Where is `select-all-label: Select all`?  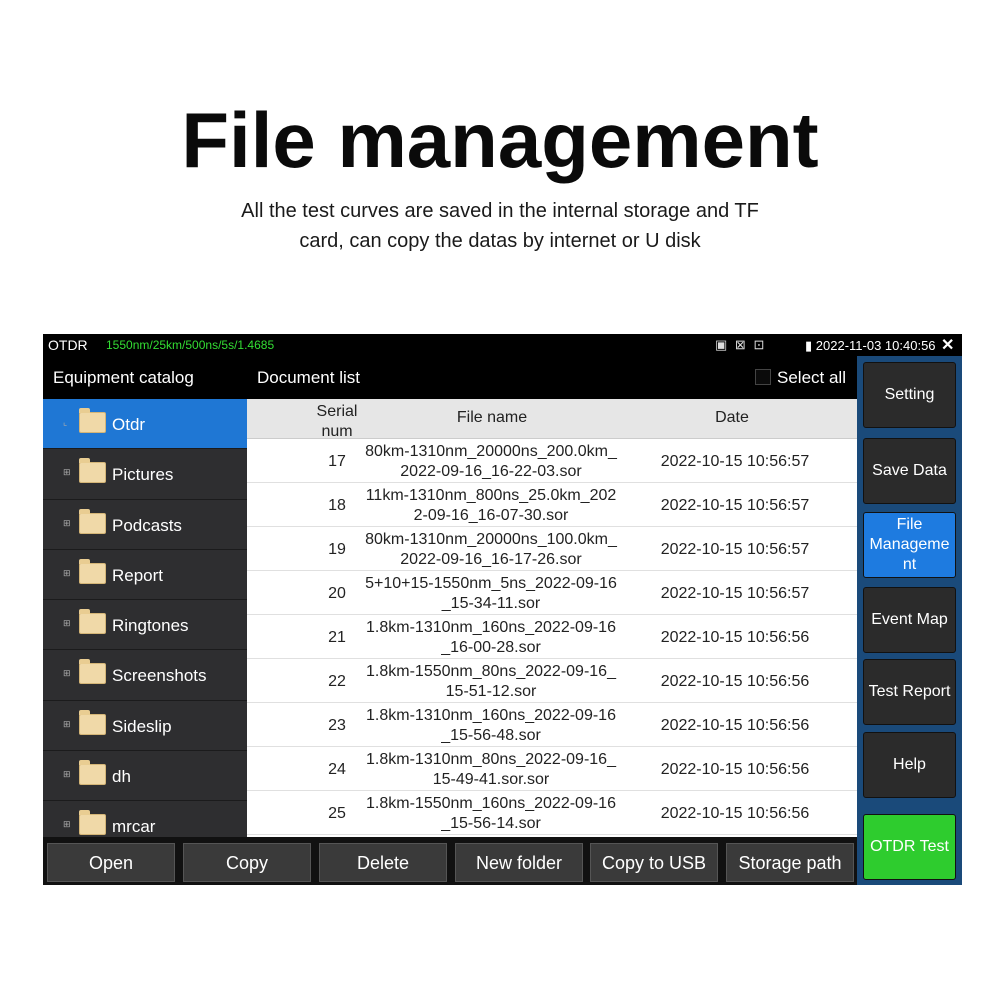 select-all-label: Select all is located at coordinates (811, 378).